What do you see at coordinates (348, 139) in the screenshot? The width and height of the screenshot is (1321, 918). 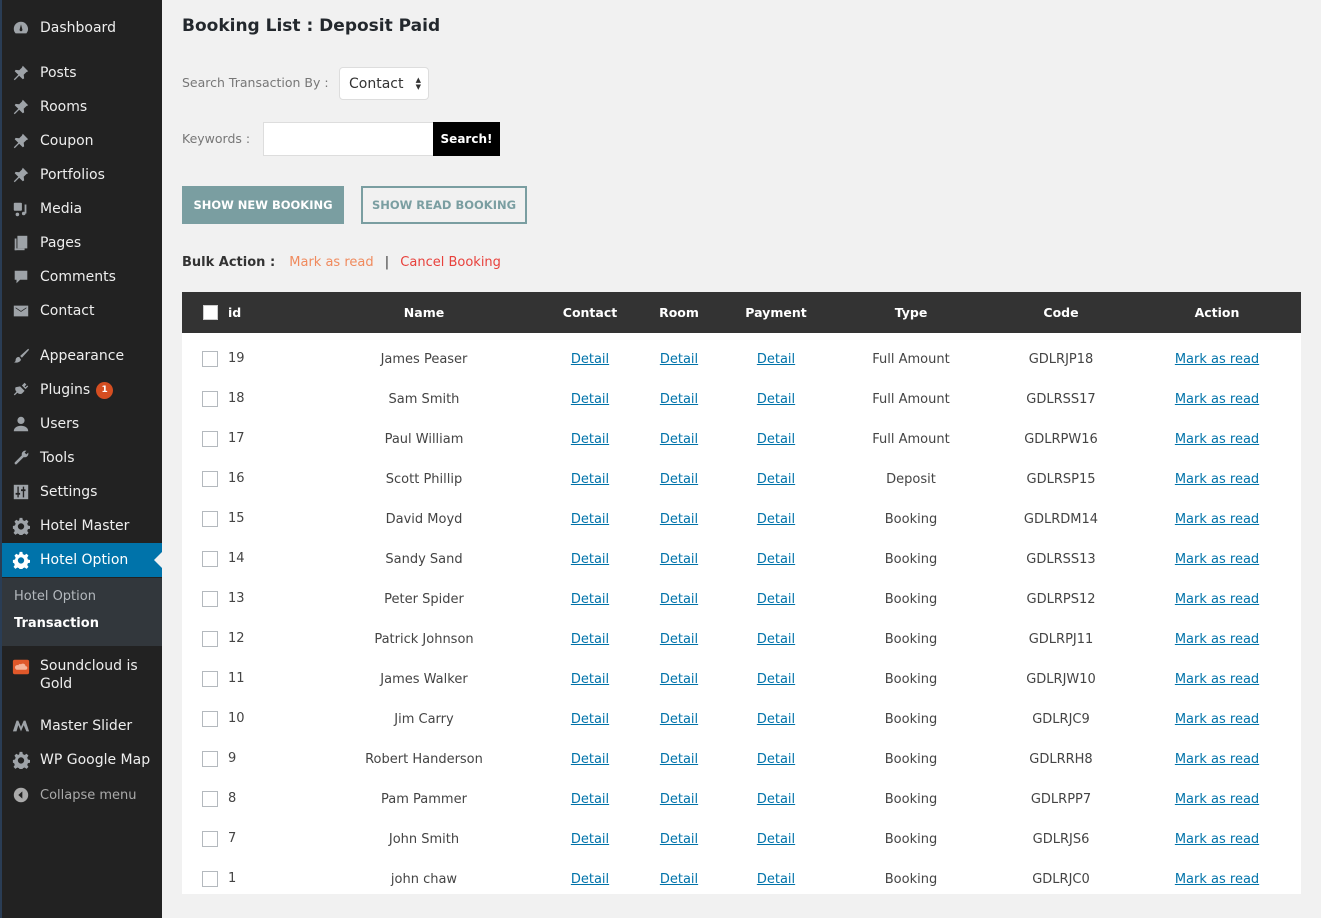 I see `keywords-input` at bounding box center [348, 139].